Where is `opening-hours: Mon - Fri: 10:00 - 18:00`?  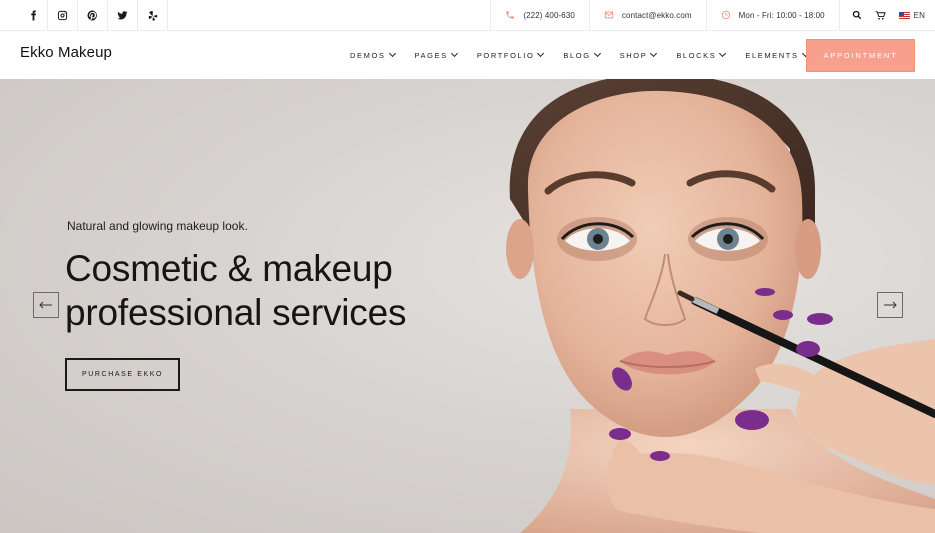
opening-hours: Mon - Fri: 10:00 - 18:00 is located at coordinates (781, 15).